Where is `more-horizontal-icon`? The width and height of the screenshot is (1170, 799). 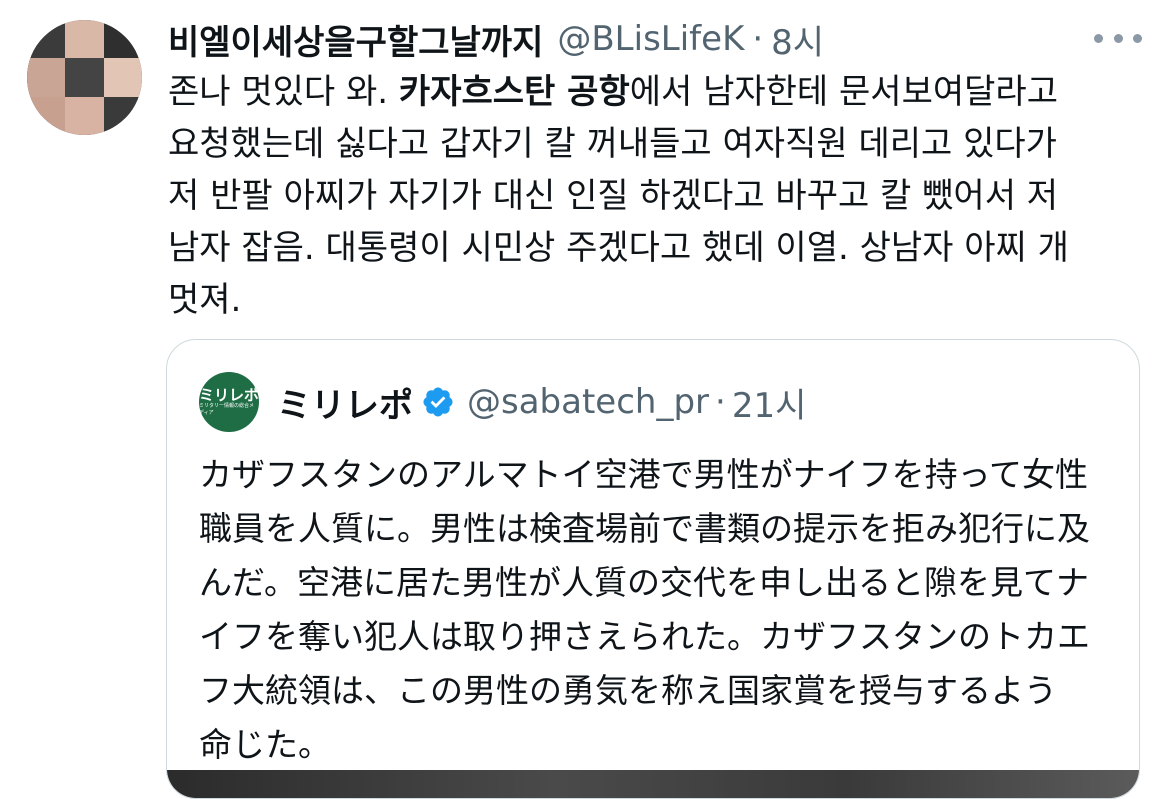
more-horizontal-icon is located at coordinates (1118, 38).